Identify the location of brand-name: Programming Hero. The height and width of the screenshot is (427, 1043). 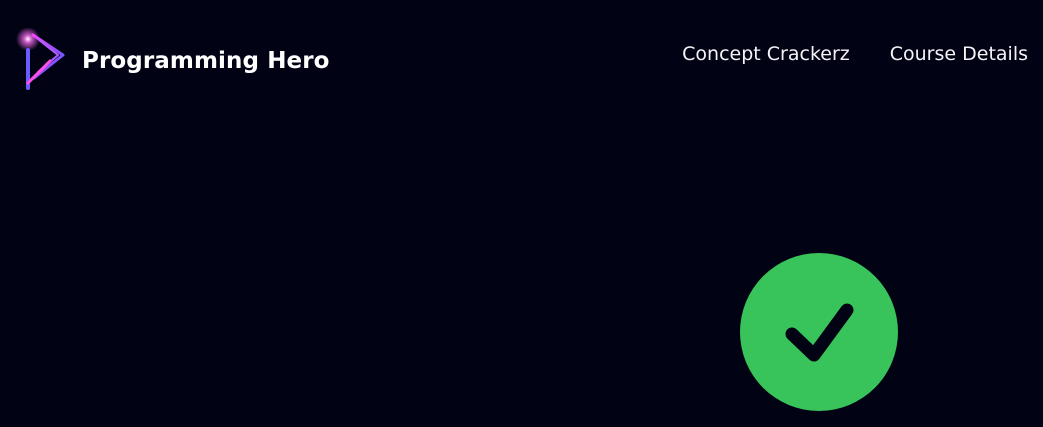
(206, 61).